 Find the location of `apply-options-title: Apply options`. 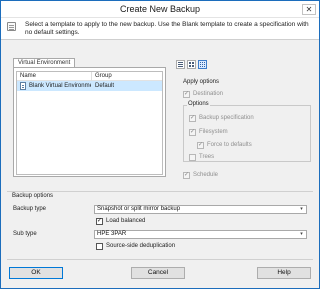

apply-options-title: Apply options is located at coordinates (201, 82).